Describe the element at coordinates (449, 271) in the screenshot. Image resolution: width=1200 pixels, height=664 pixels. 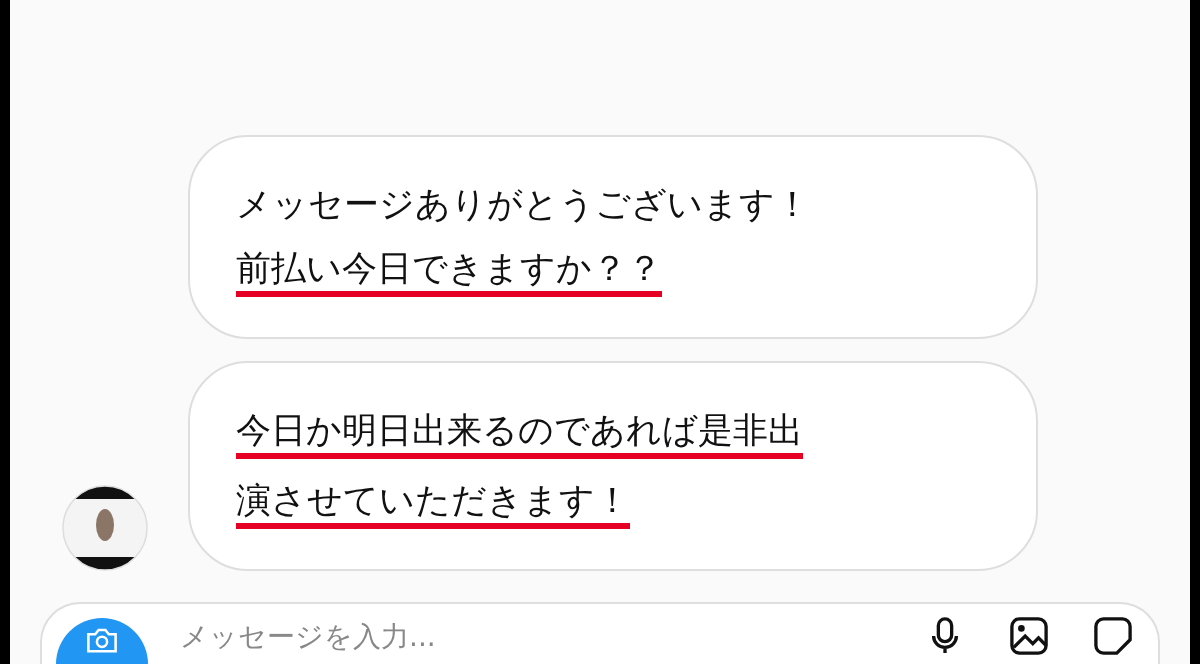
I see `message-text: 前払い今日できますか？？` at that location.